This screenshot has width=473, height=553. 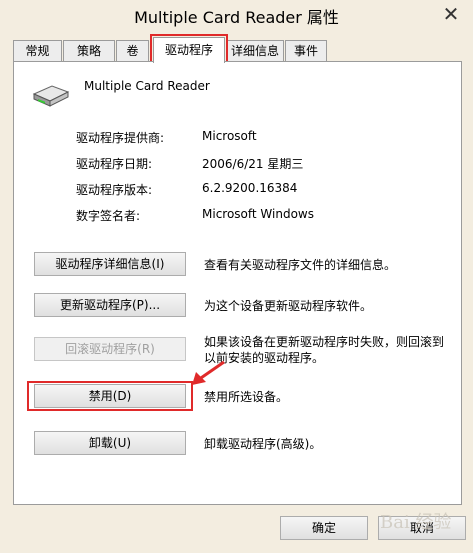 What do you see at coordinates (147, 86) in the screenshot?
I see `device-name: Multiple Card Reader` at bounding box center [147, 86].